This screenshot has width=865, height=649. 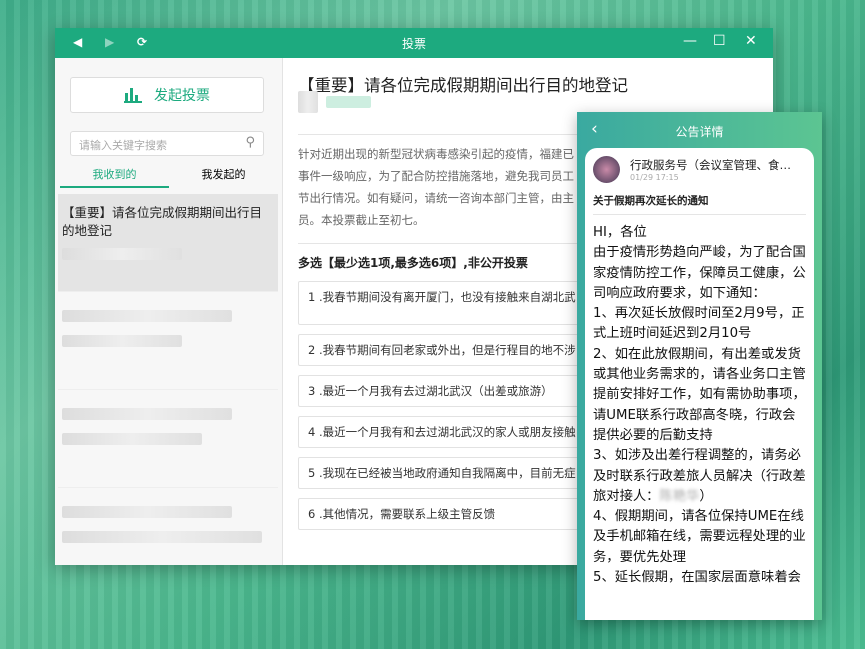 I want to click on author-avatar, so click(x=308, y=102).